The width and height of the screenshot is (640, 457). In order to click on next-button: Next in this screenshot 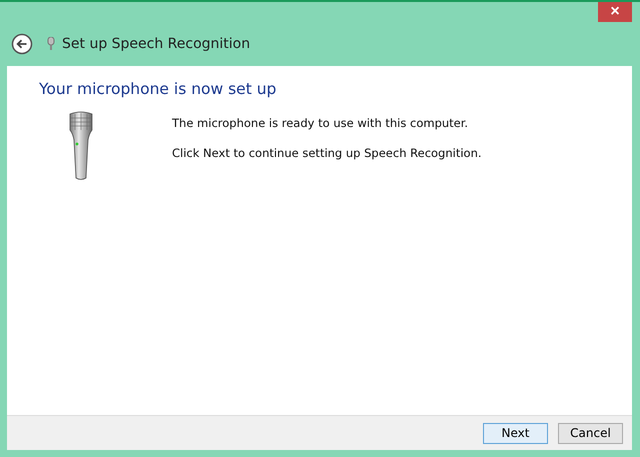, I will do `click(515, 433)`.